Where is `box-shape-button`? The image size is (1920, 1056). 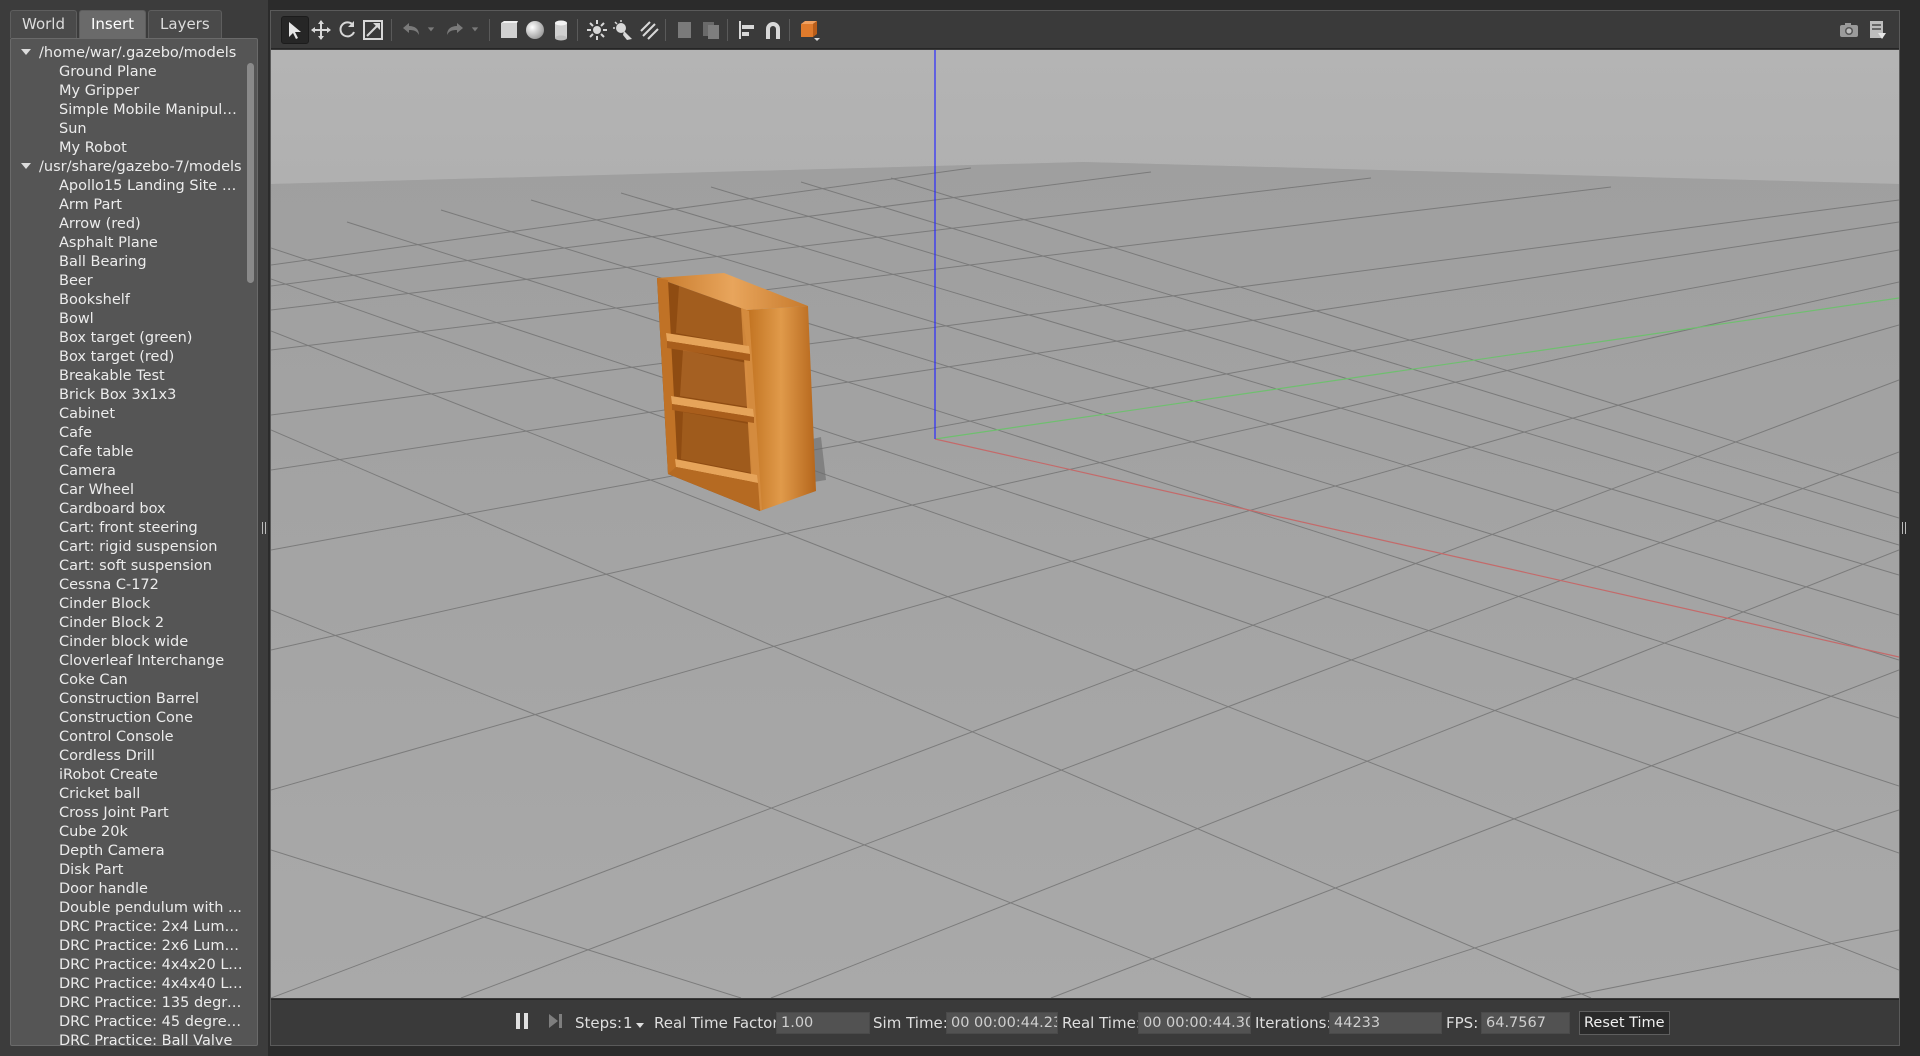
box-shape-button is located at coordinates (509, 30).